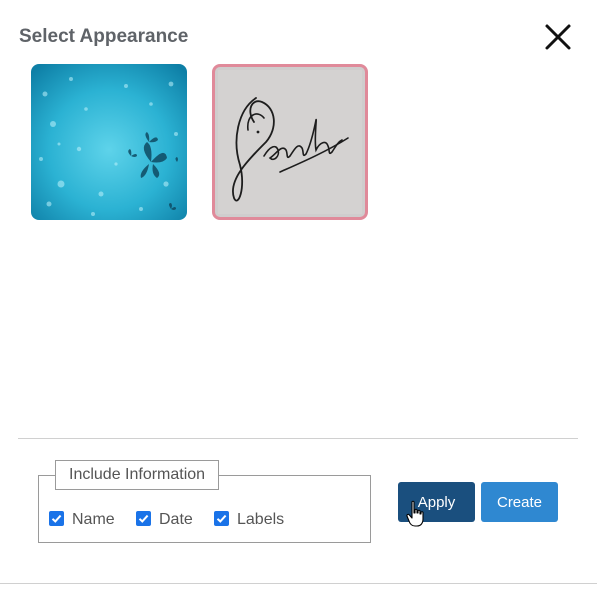  Describe the element at coordinates (290, 149) in the screenshot. I see `signature-image` at that location.